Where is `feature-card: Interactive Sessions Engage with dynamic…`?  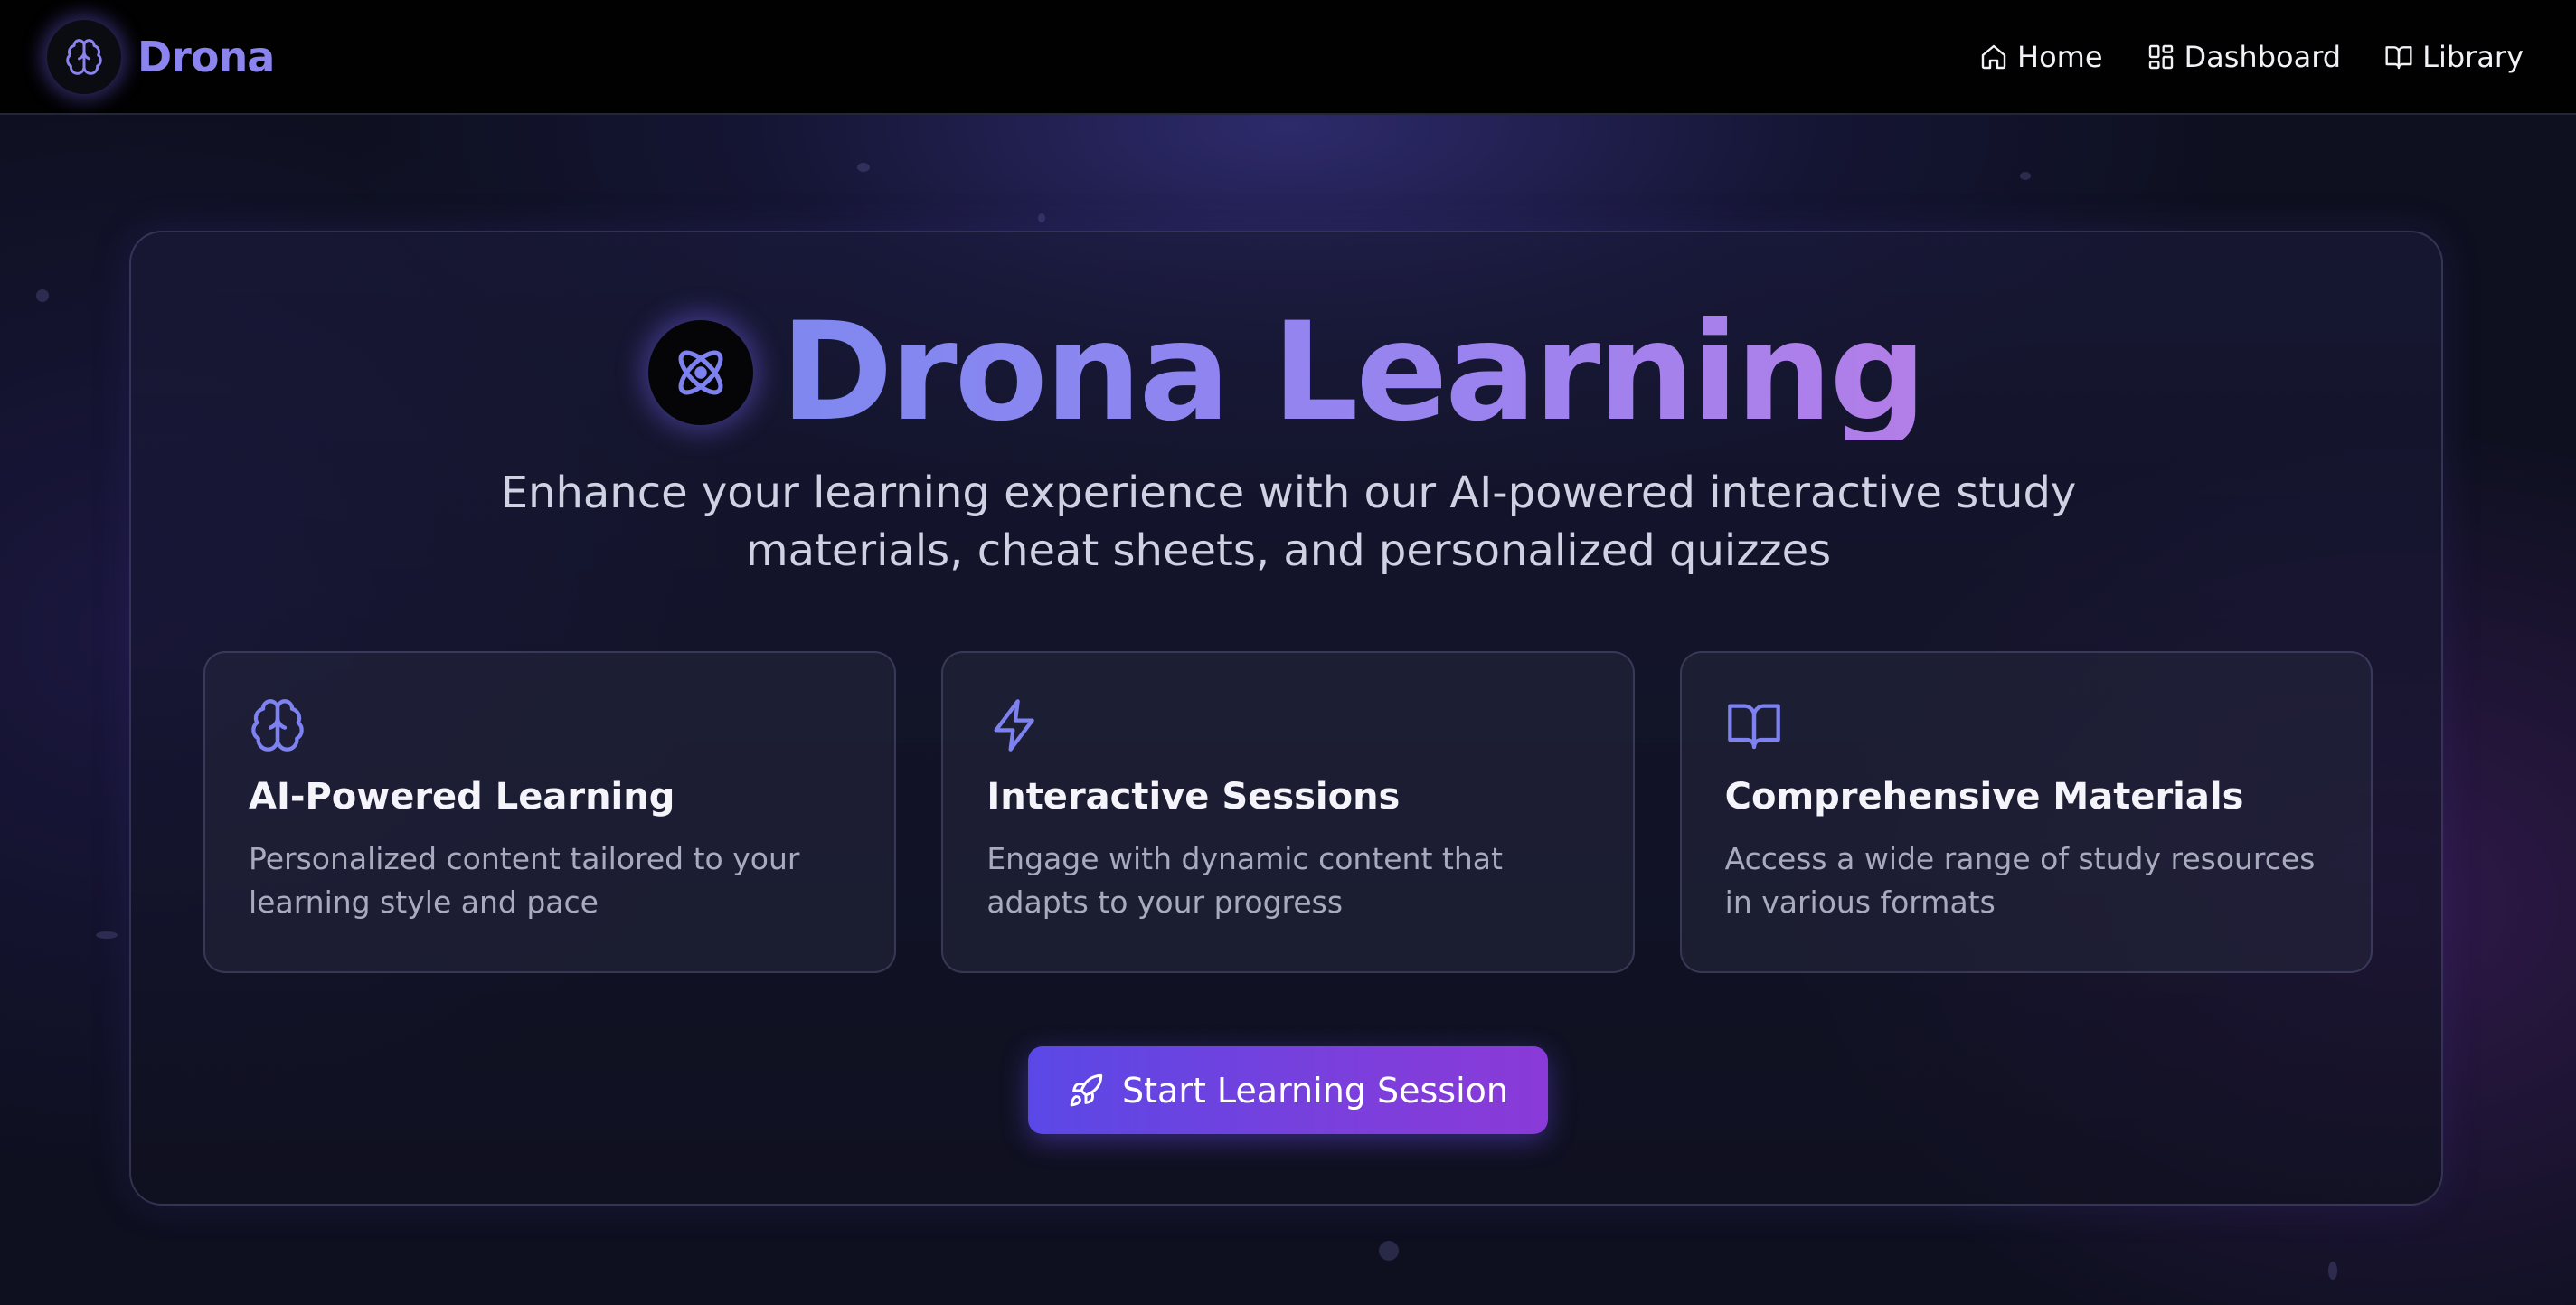 feature-card: Interactive Sessions Engage with dynamic… is located at coordinates (1288, 812).